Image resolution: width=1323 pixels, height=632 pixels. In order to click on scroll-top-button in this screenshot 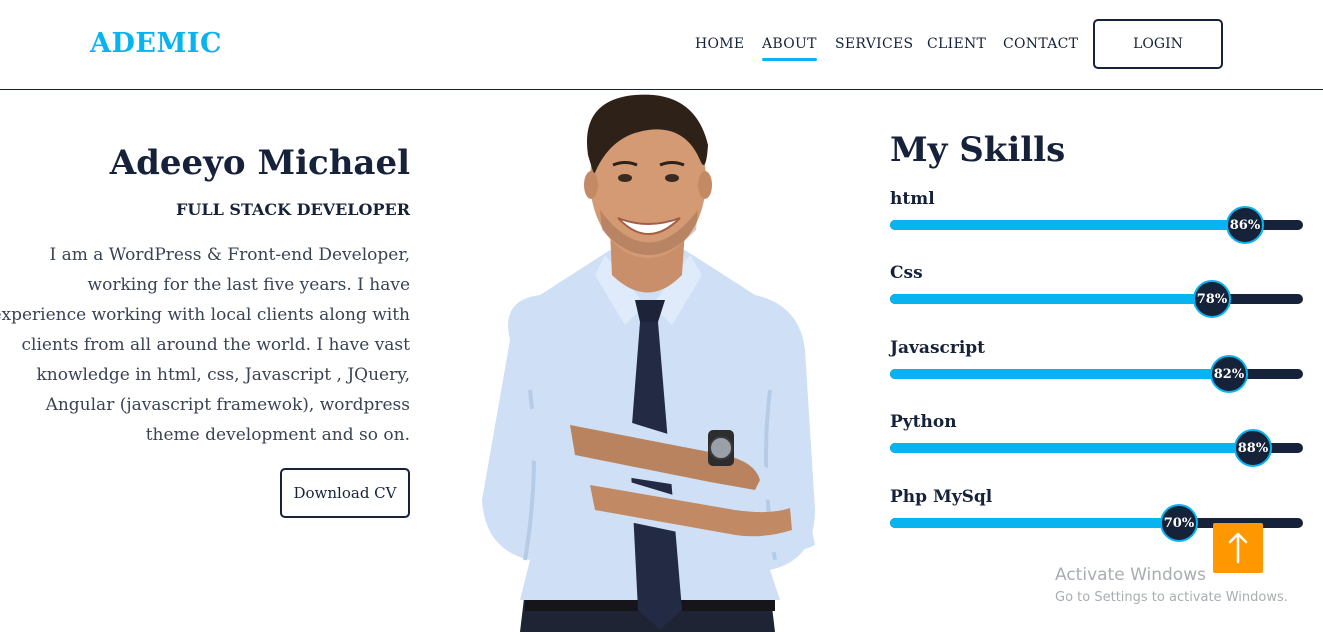, I will do `click(1238, 548)`.